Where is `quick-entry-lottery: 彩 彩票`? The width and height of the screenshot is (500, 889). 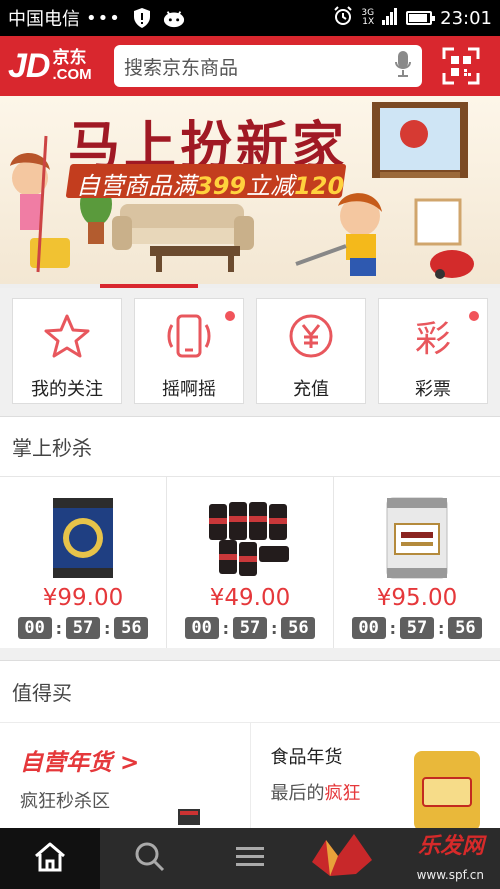 quick-entry-lottery: 彩 彩票 is located at coordinates (433, 351).